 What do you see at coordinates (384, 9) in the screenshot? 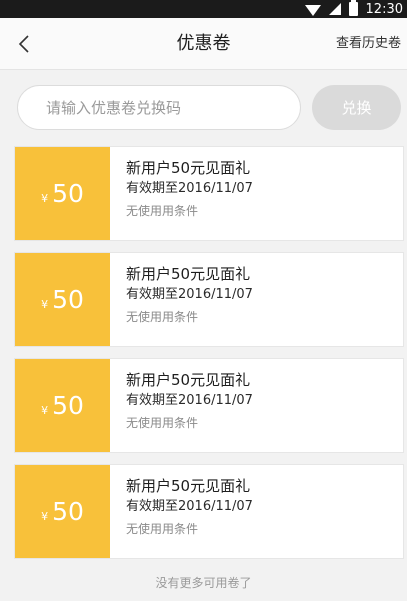
I see `status-time: 12:30` at bounding box center [384, 9].